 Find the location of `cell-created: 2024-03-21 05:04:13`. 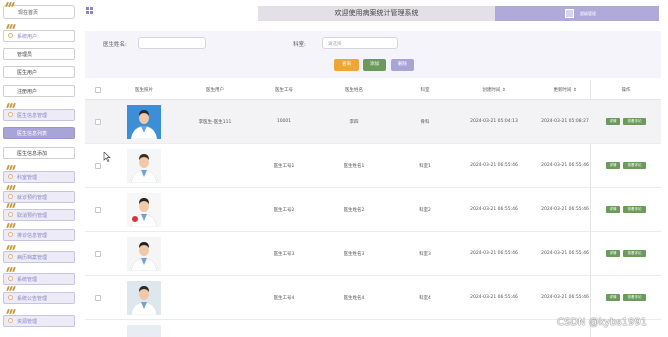

cell-created: 2024-03-21 05:04:13 is located at coordinates (494, 121).